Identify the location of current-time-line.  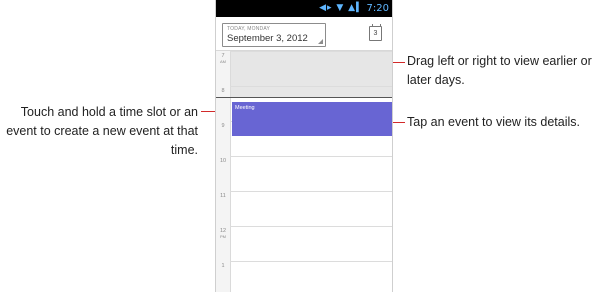
(304, 97).